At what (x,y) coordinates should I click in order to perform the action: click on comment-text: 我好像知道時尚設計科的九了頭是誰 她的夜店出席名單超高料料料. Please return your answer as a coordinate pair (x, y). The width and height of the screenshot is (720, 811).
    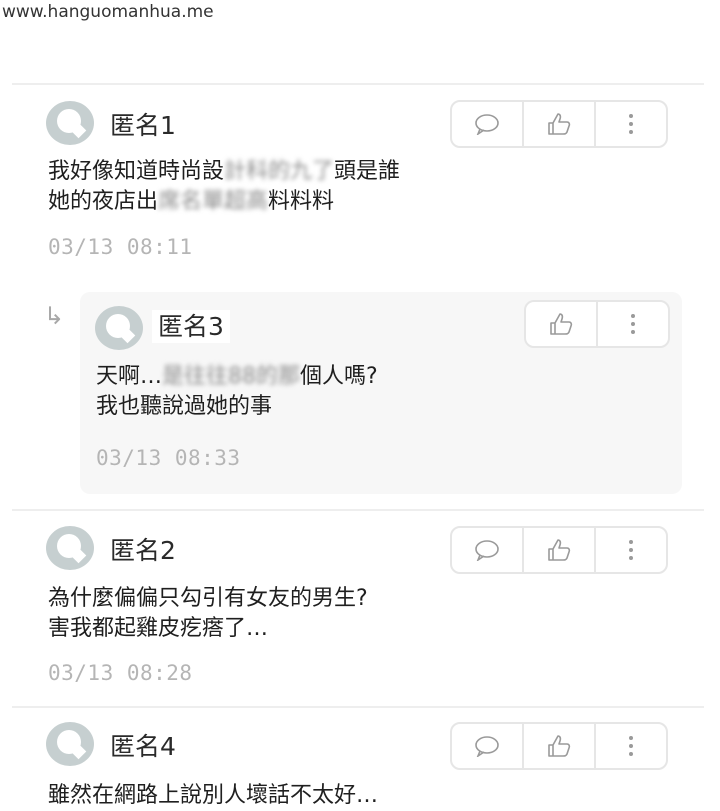
    Looking at the image, I should click on (224, 186).